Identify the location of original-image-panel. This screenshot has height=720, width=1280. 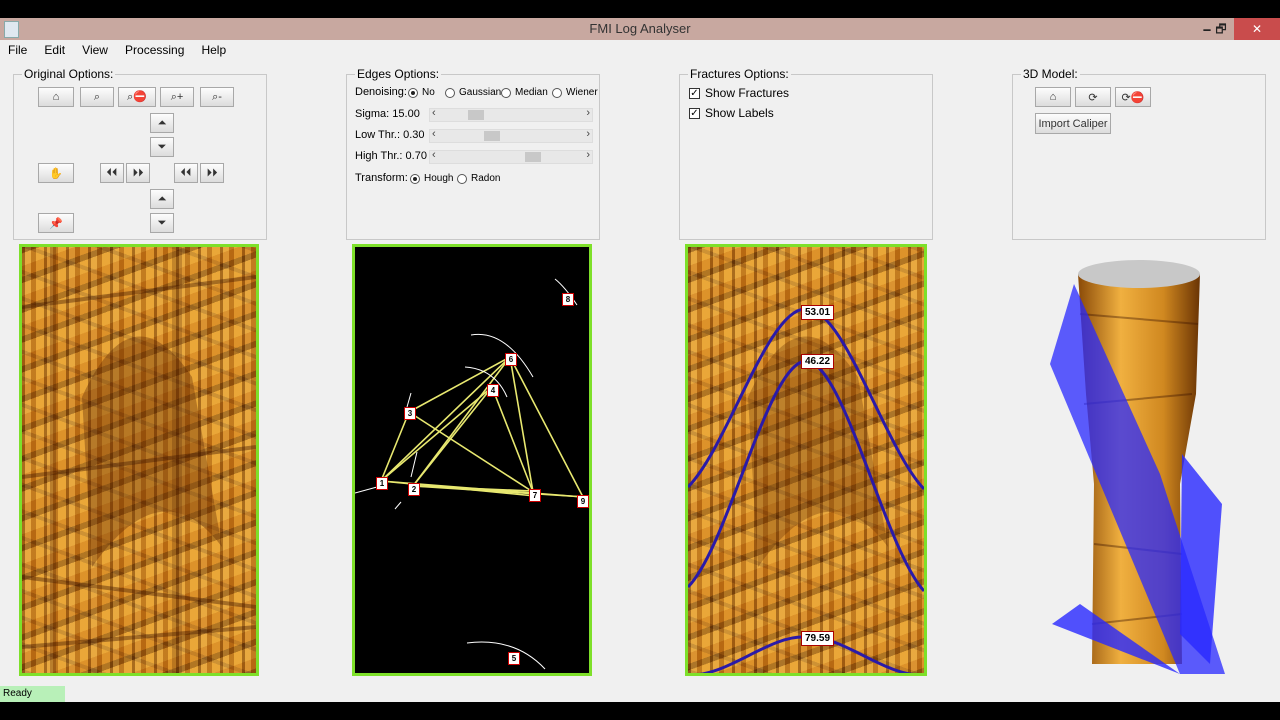
(139, 460).